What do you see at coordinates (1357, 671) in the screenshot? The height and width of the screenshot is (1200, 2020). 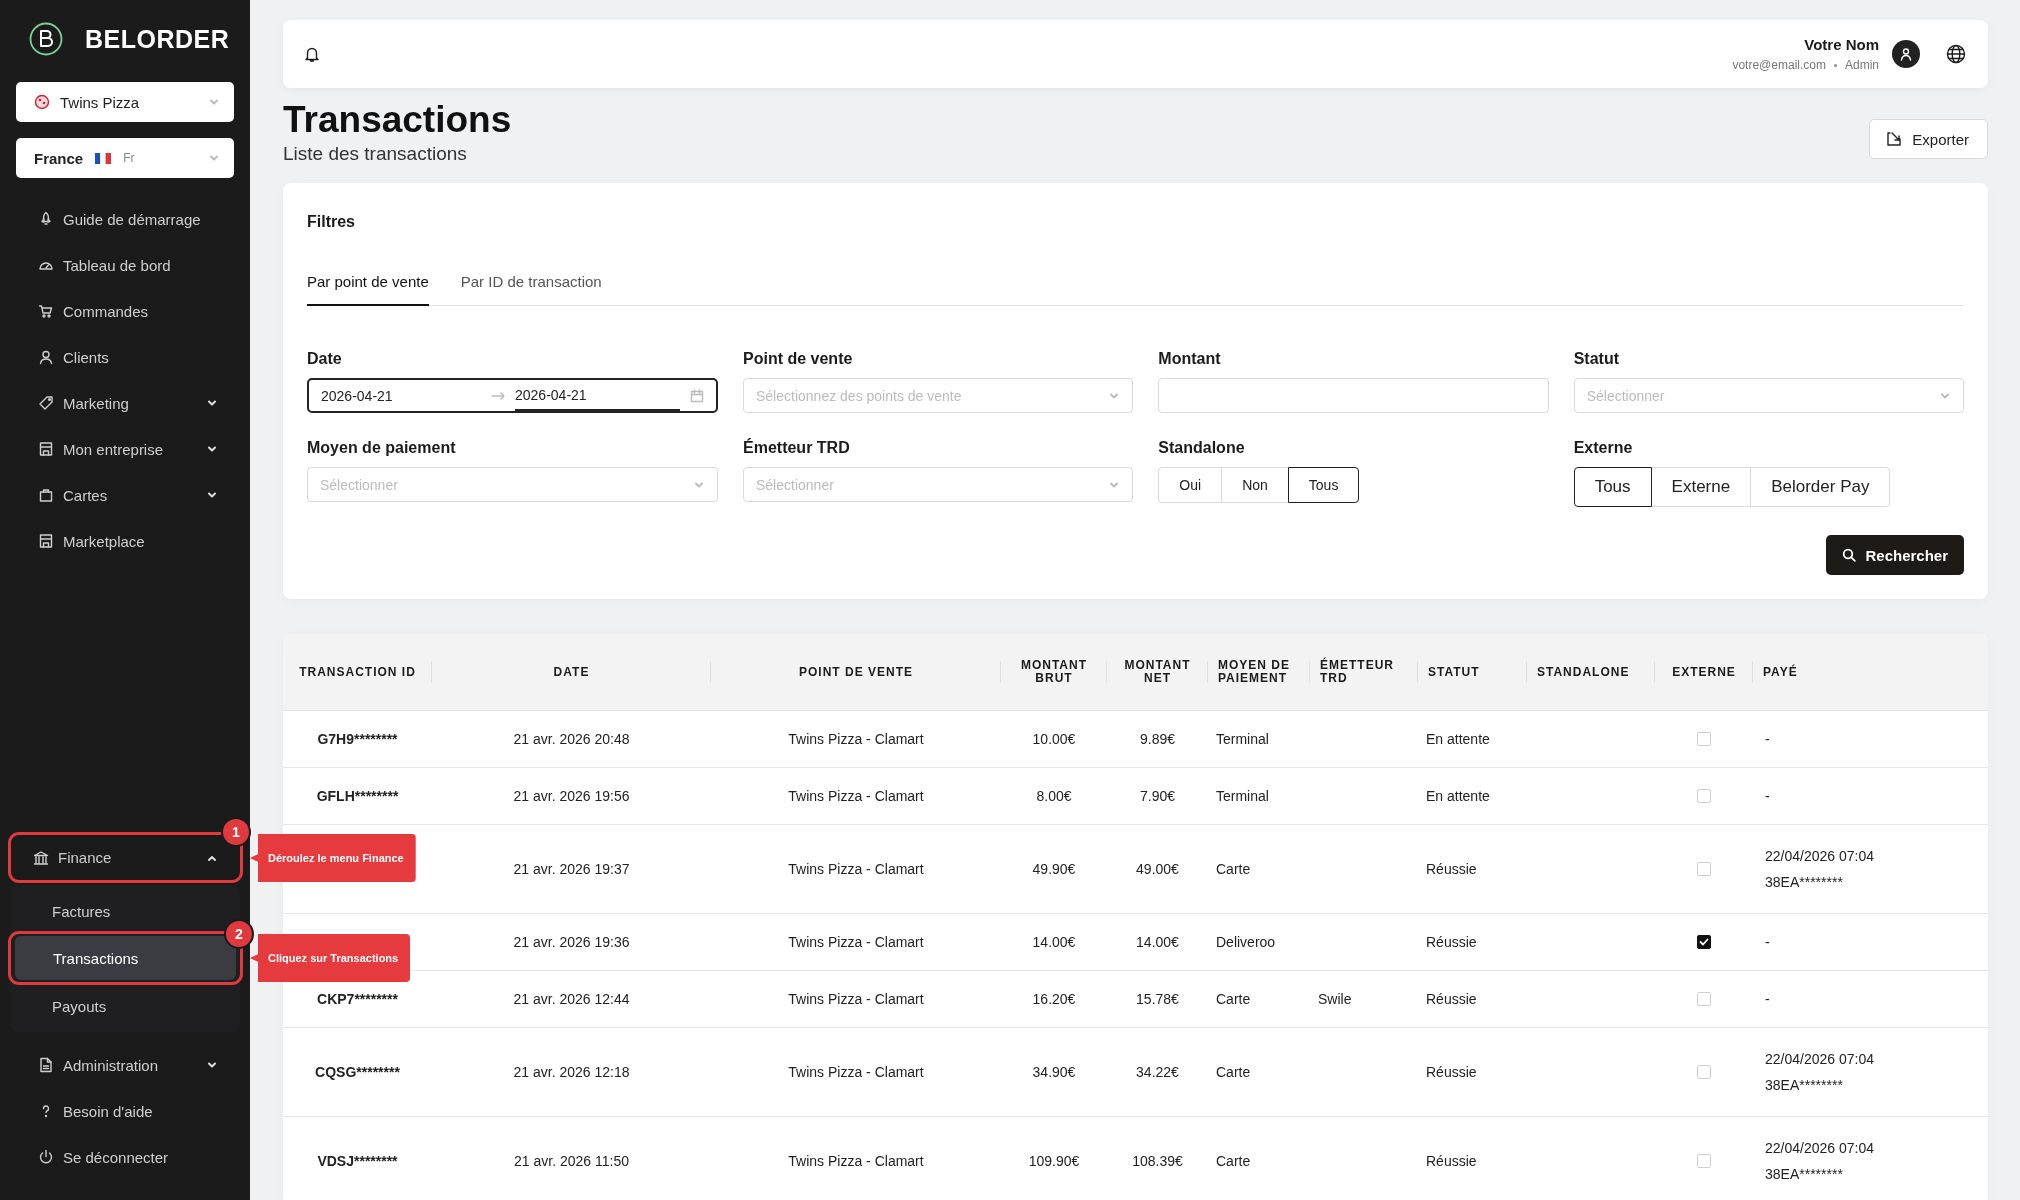 I see `column-header: ÉMETTEUR TRD` at bounding box center [1357, 671].